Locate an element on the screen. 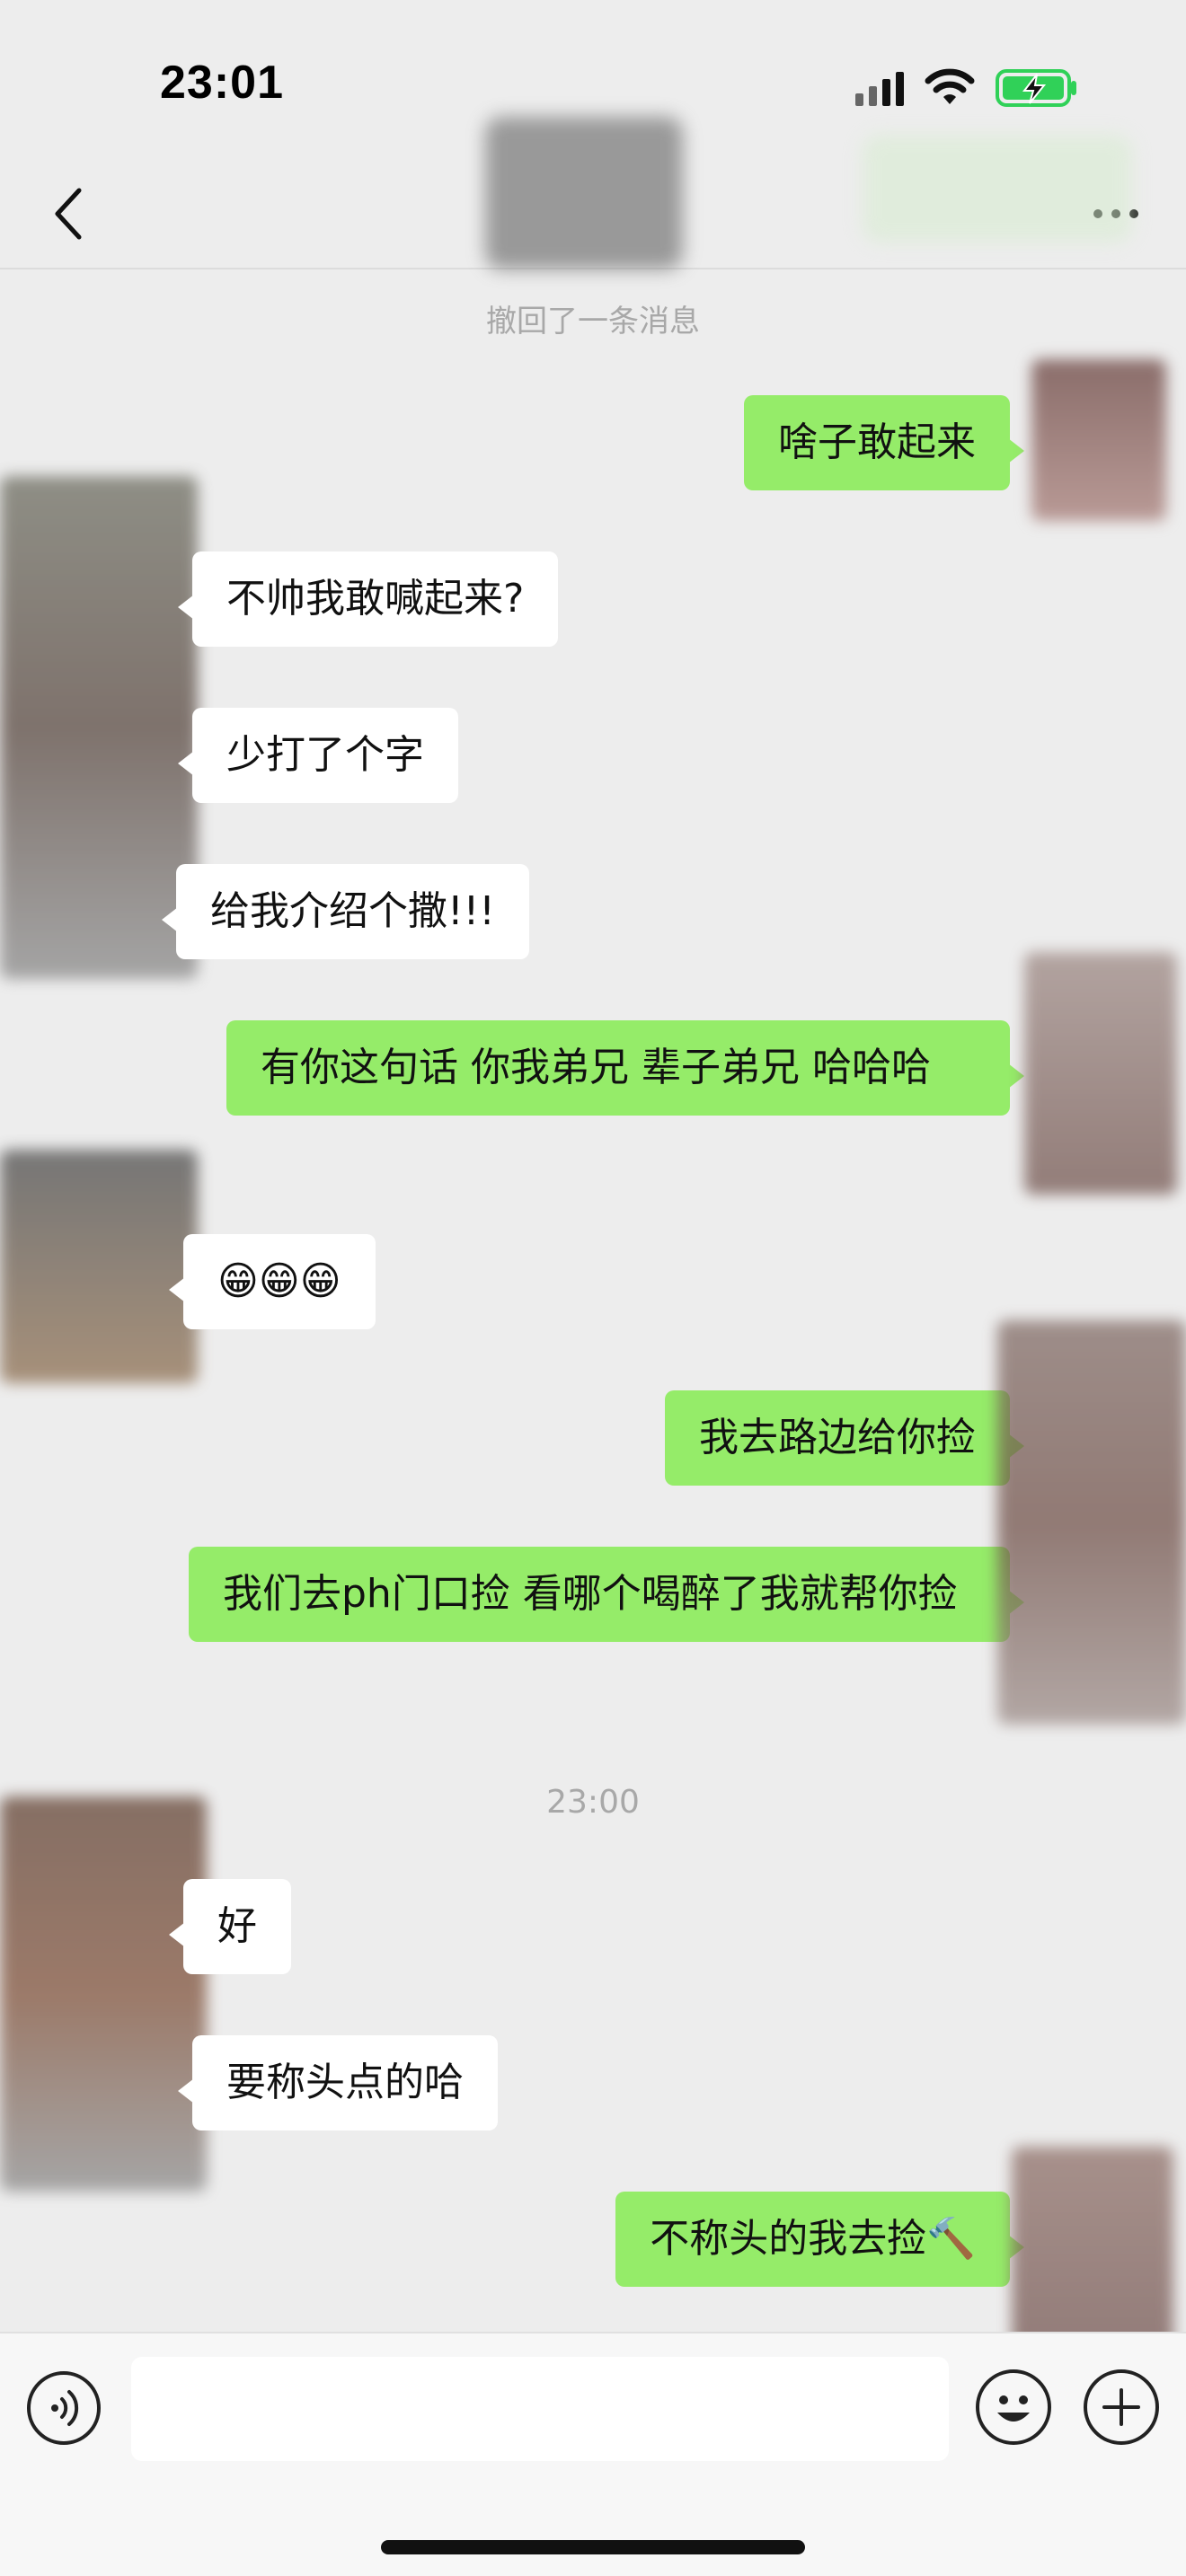 This screenshot has height=2576, width=1186. plus-icon is located at coordinates (1121, 2407).